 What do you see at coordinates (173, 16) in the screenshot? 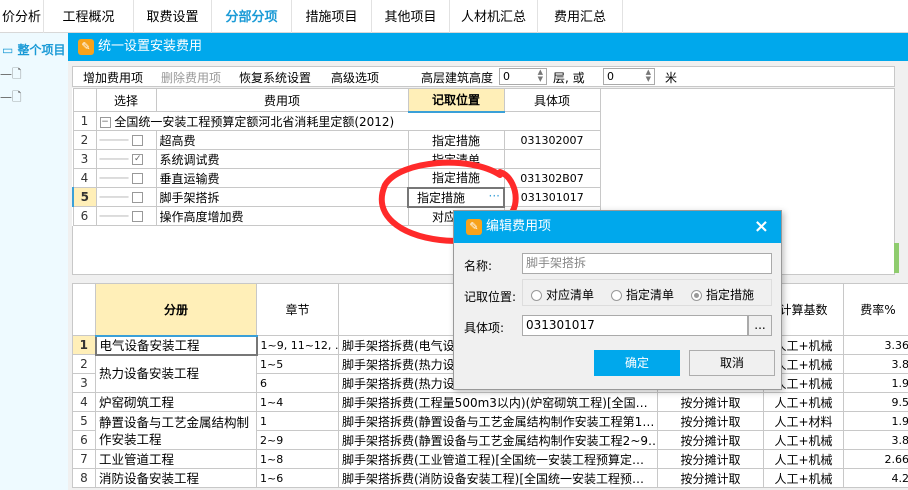
I see `tab-fee-settings: 取费设置` at bounding box center [173, 16].